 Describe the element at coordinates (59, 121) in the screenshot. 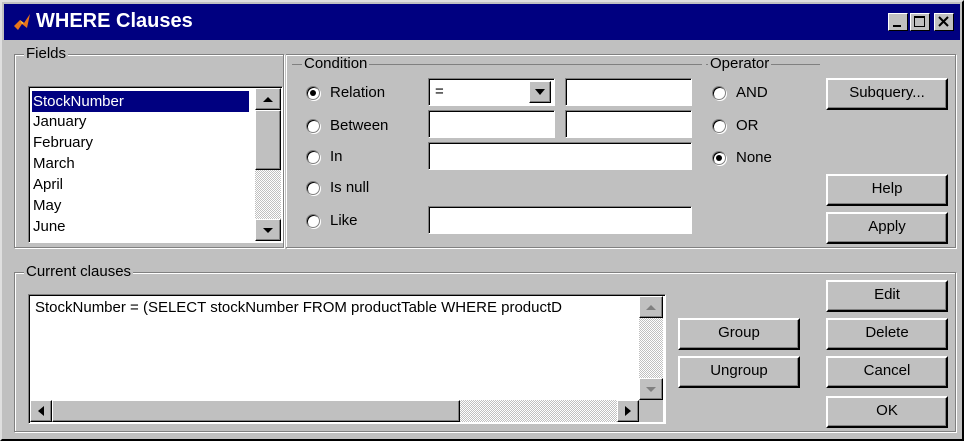

I see `list-item: January` at that location.